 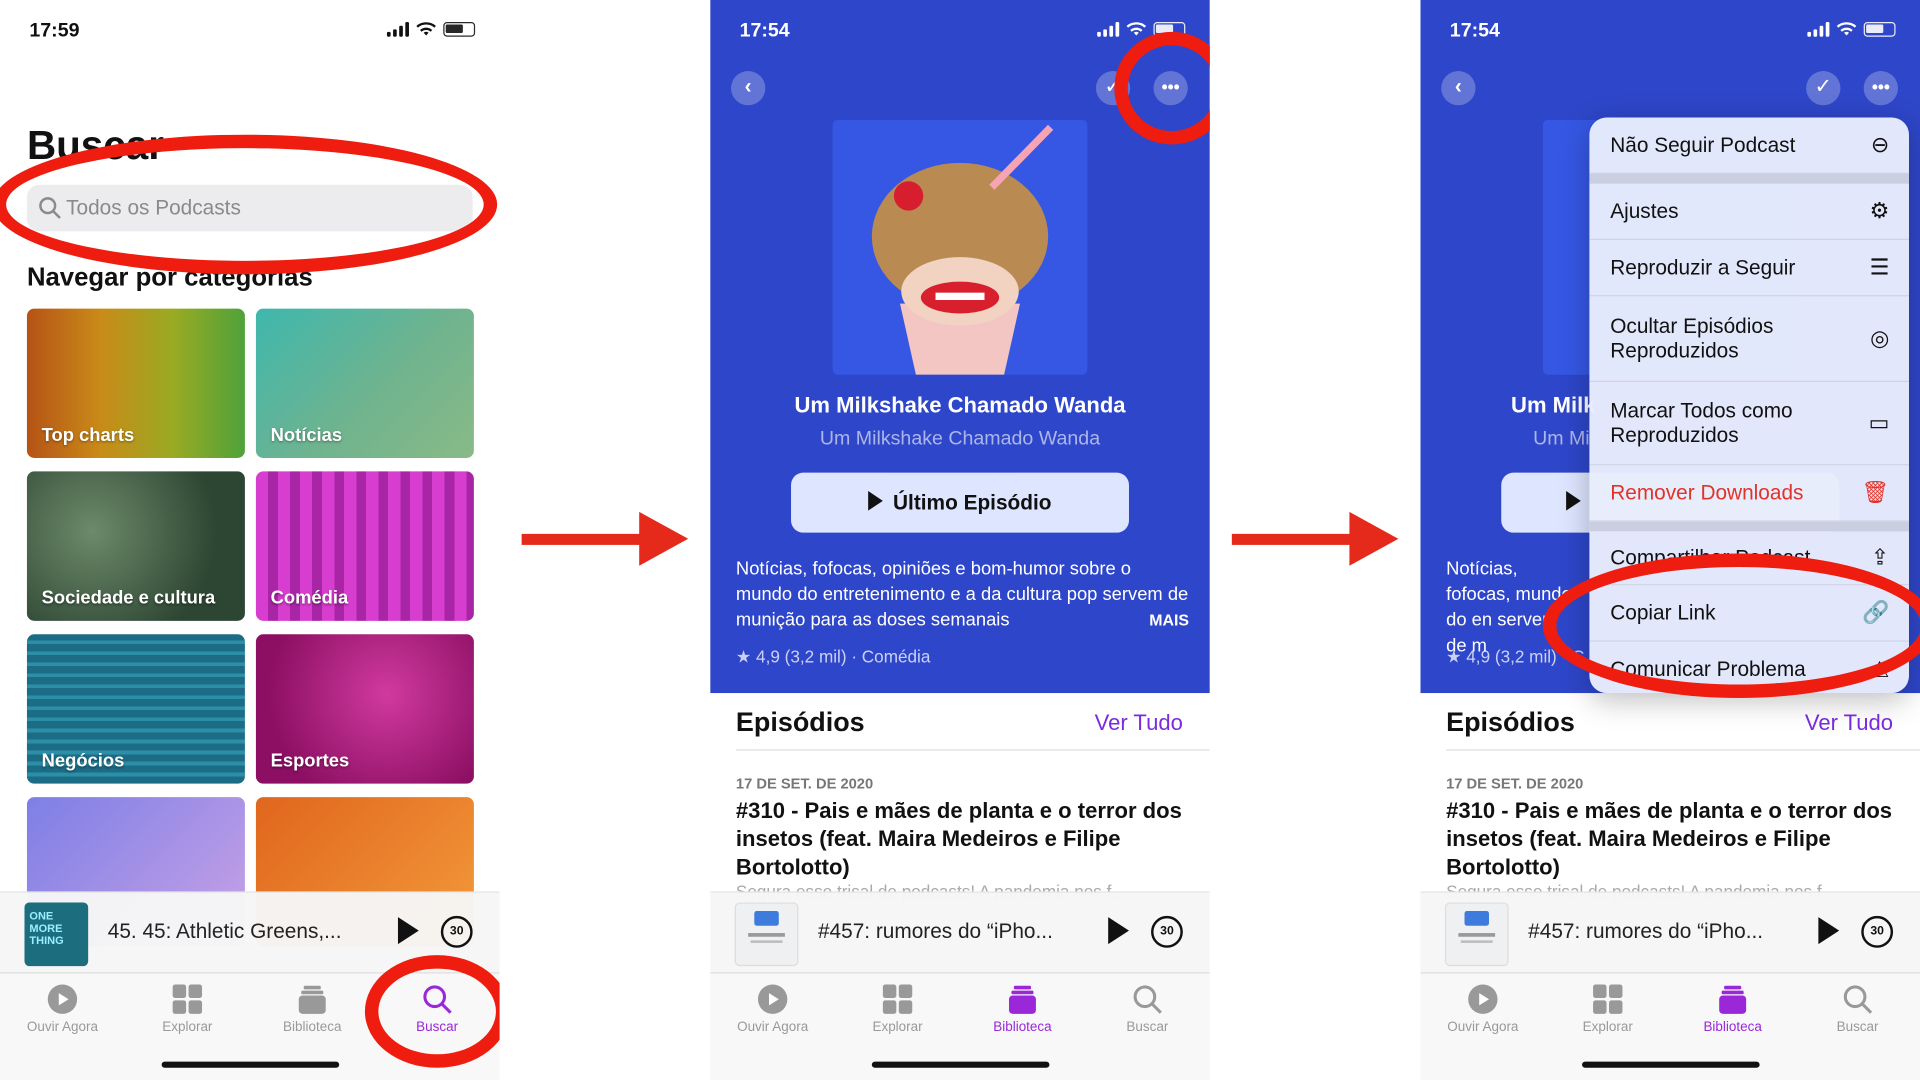 What do you see at coordinates (364, 546) in the screenshot?
I see `category-comedia: Comédia` at bounding box center [364, 546].